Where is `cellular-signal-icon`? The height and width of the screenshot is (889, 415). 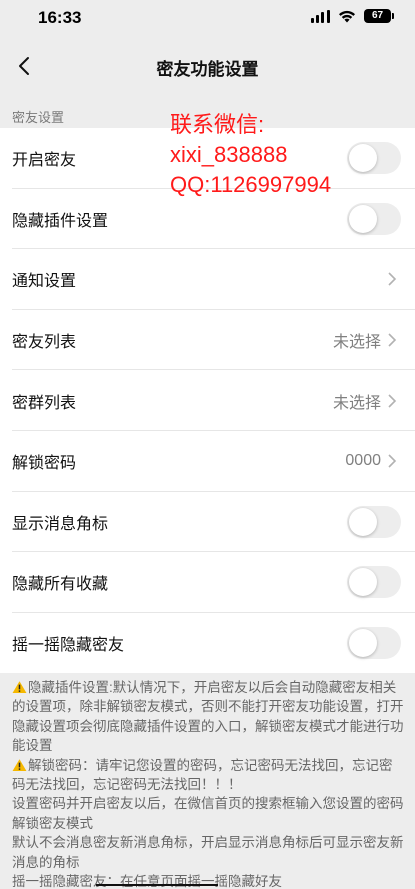
cellular-signal-icon is located at coordinates (320, 16).